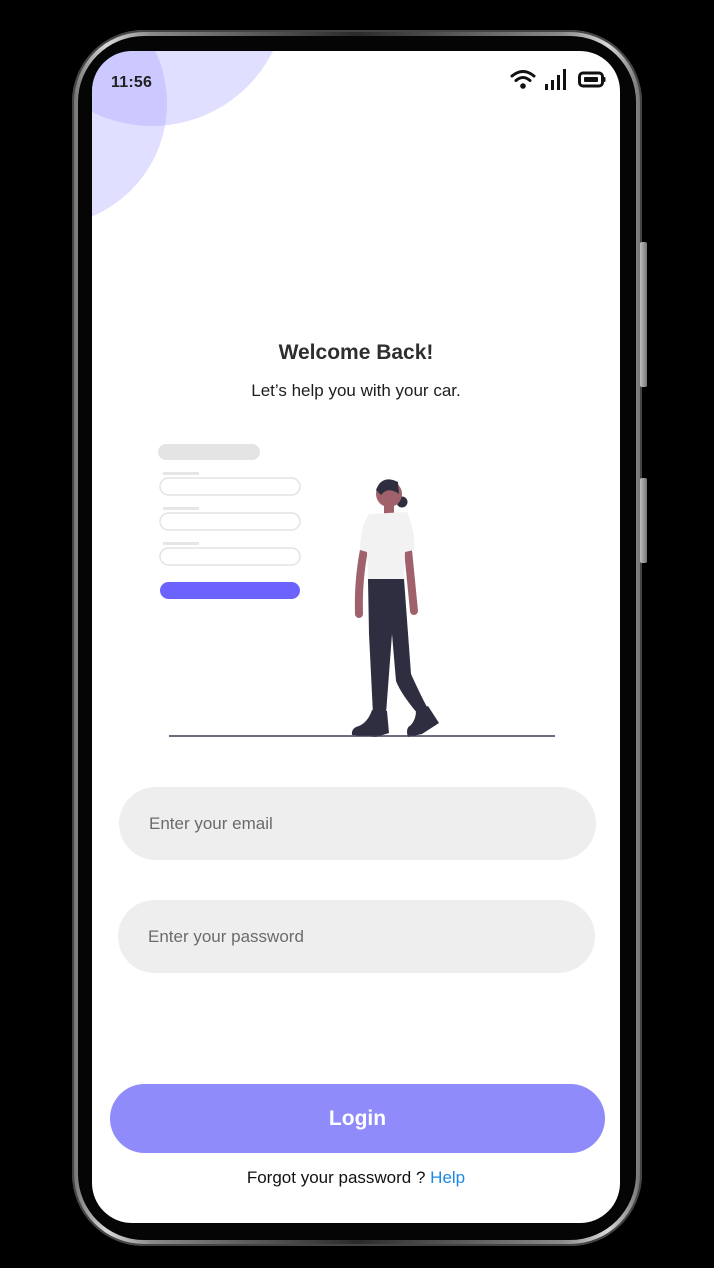 This screenshot has height=1268, width=714. What do you see at coordinates (592, 79) in the screenshot?
I see `battery-icon` at bounding box center [592, 79].